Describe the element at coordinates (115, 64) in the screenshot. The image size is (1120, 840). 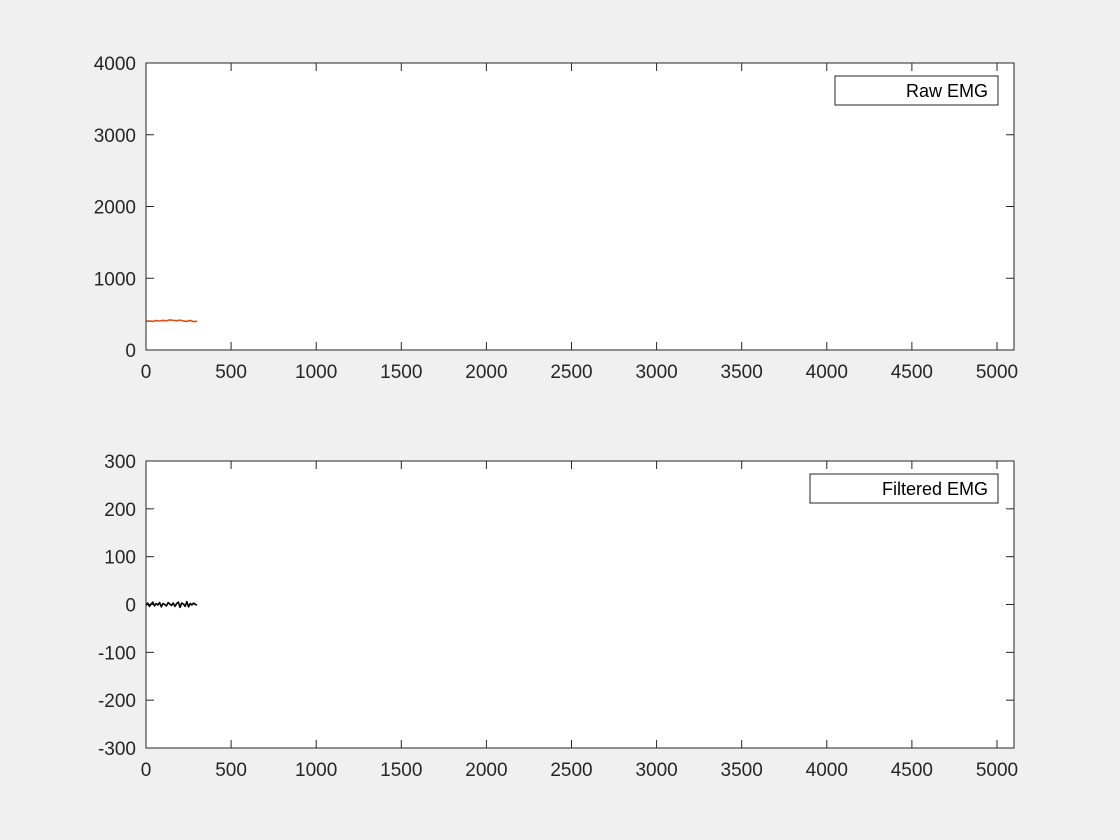
I see `y-tick-label: 4000` at that location.